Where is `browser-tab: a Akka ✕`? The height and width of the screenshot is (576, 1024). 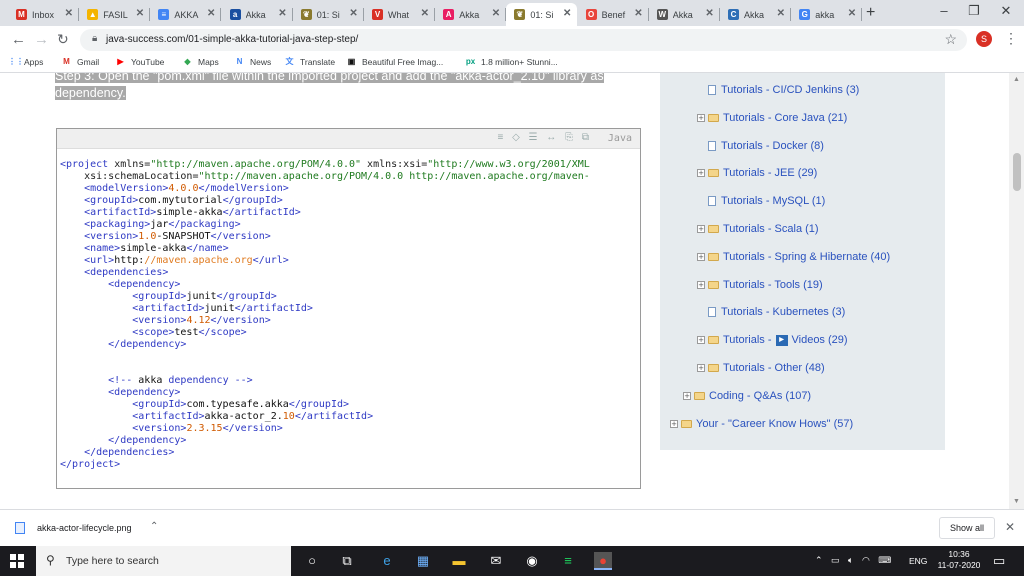 browser-tab: a Akka ✕ is located at coordinates (257, 14).